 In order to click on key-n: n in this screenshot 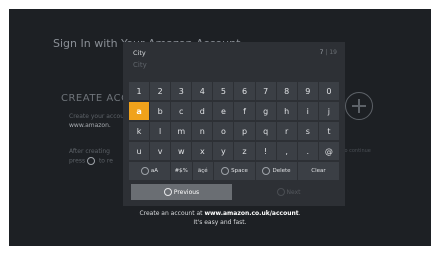, I will do `click(202, 131)`.